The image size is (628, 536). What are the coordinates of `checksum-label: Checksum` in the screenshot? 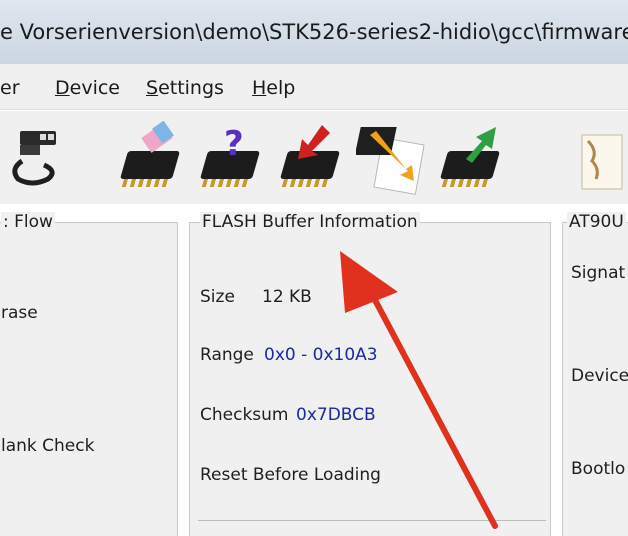 It's located at (244, 415).